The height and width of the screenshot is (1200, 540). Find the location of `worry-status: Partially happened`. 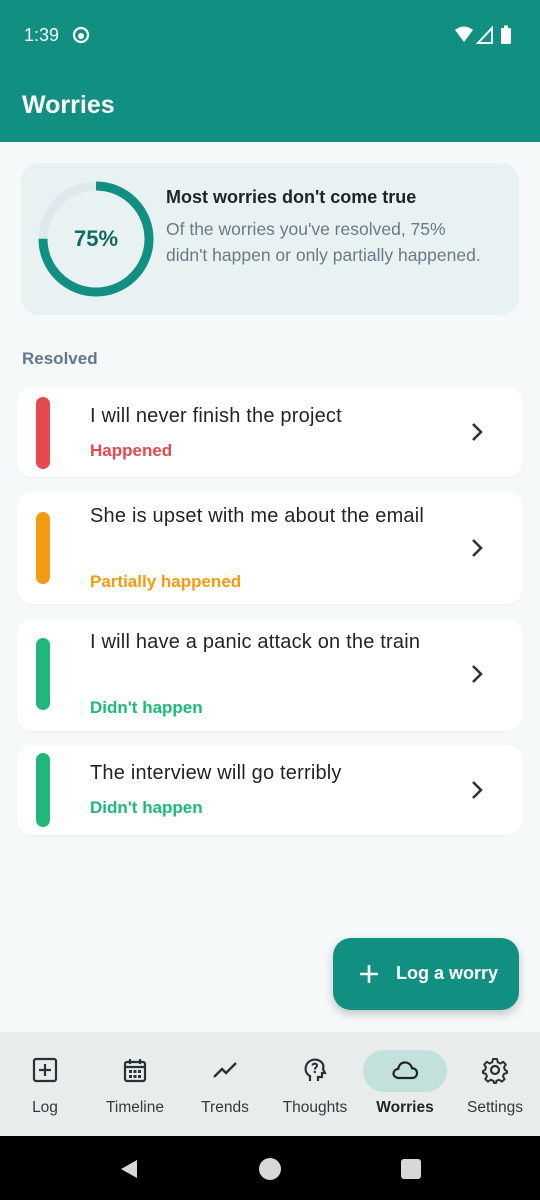

worry-status: Partially happened is located at coordinates (166, 581).